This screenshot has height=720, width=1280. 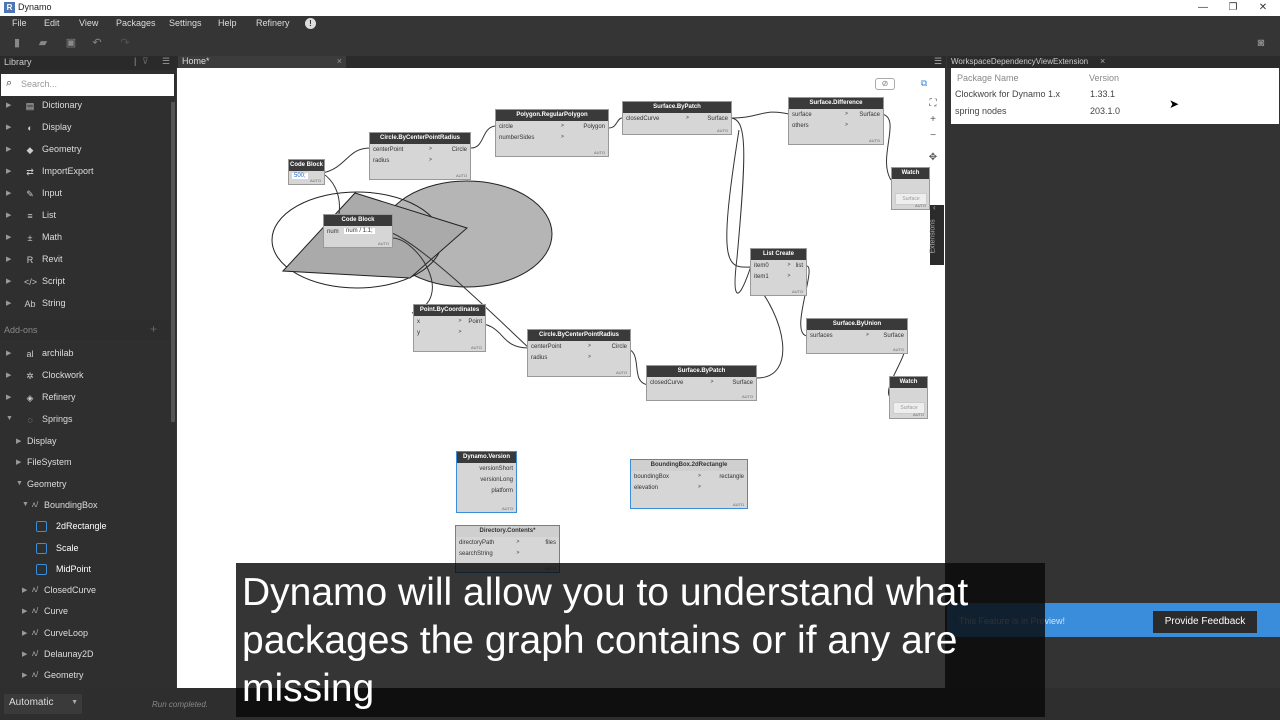 What do you see at coordinates (800, 126) in the screenshot?
I see `input-port: others` at bounding box center [800, 126].